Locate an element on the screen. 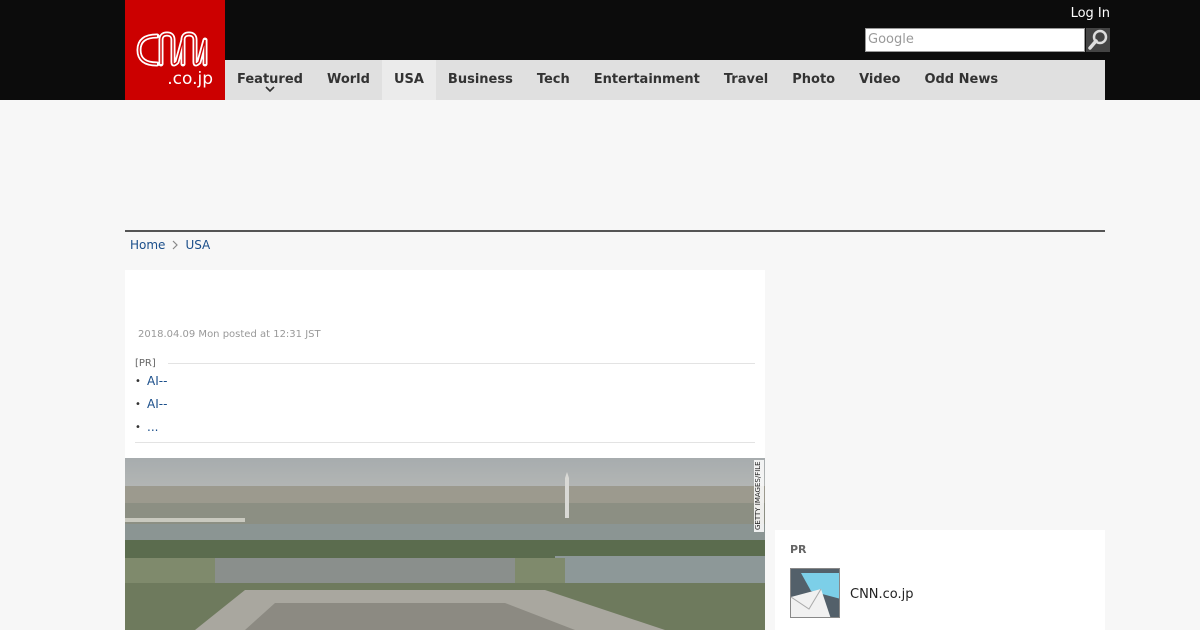  aerial-city-illustration is located at coordinates (445, 544).